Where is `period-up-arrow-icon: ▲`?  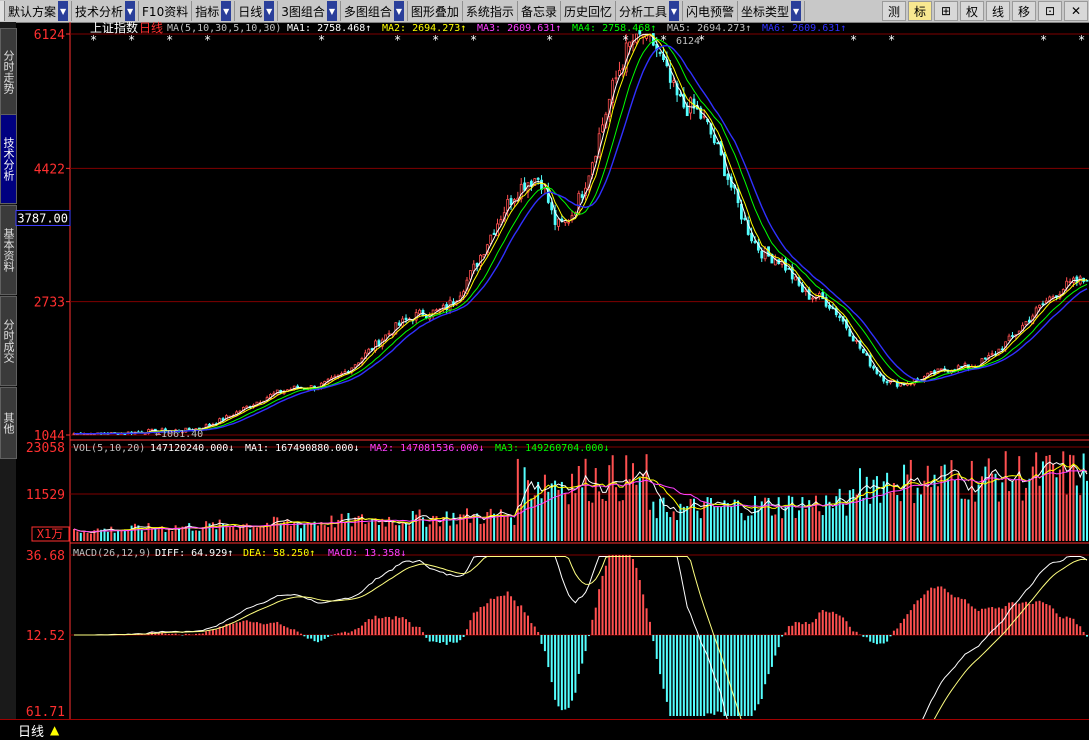
period-up-arrow-icon: ▲ is located at coordinates (54, 730).